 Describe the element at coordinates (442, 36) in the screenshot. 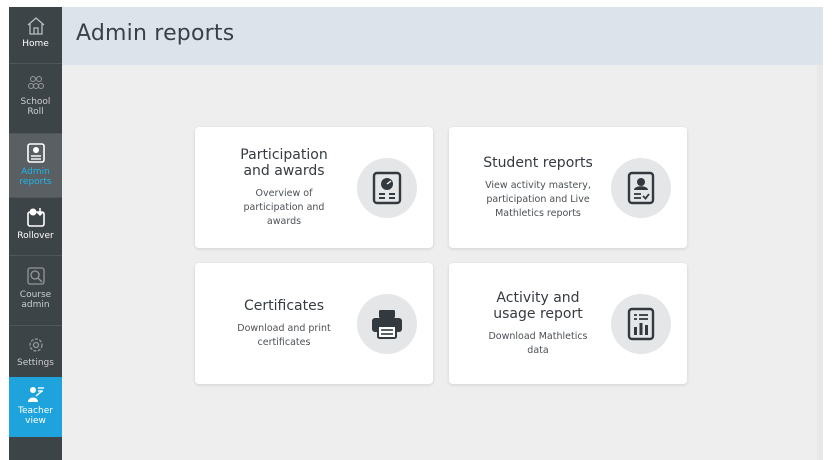

I see `page-header: Admin reports` at that location.